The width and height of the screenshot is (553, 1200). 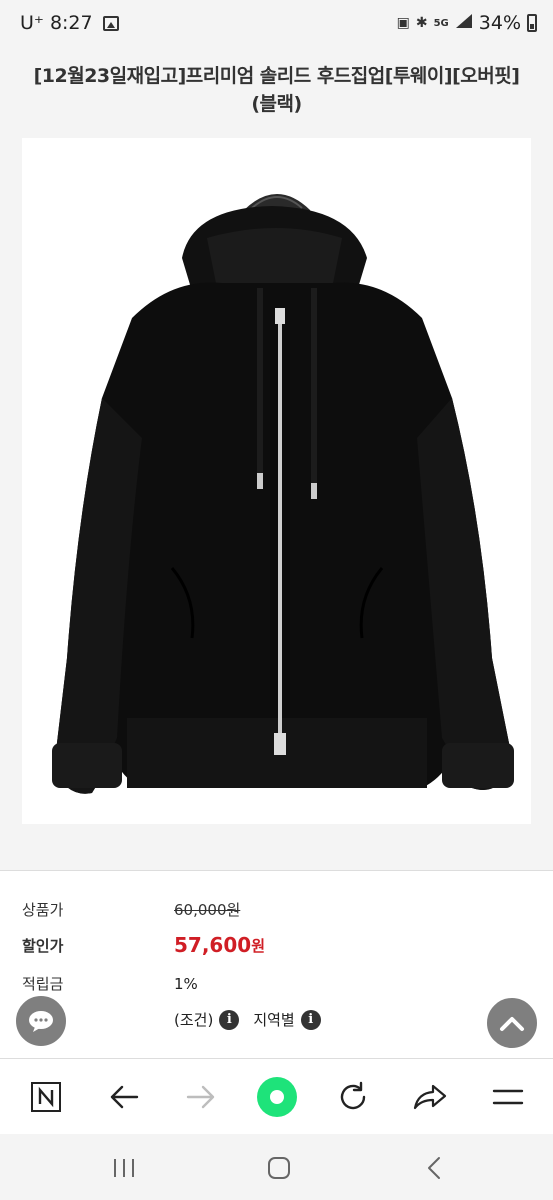 I want to click on list-price-row: 상품가 60,000원, so click(x=131, y=909).